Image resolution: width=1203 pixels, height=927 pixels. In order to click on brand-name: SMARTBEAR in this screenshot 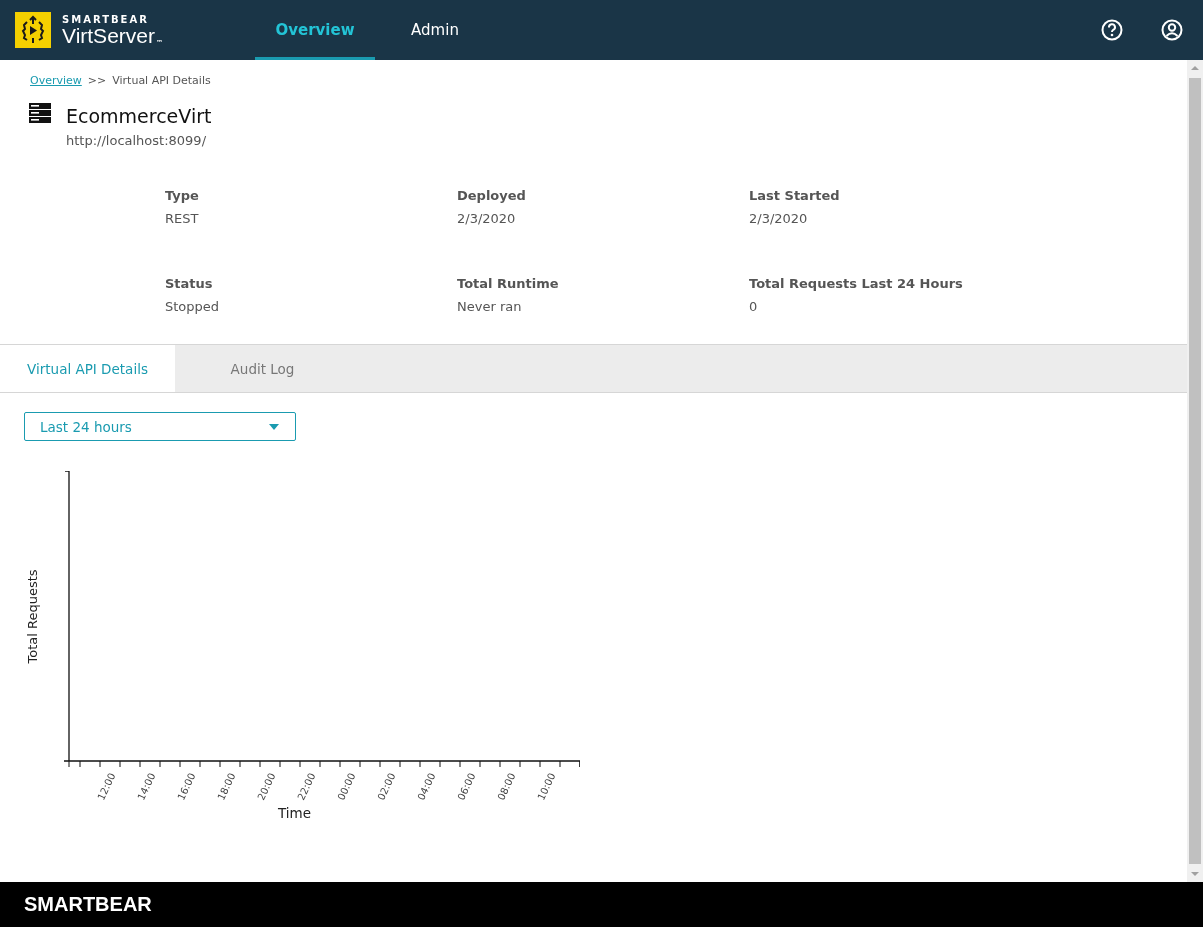, I will do `click(106, 19)`.